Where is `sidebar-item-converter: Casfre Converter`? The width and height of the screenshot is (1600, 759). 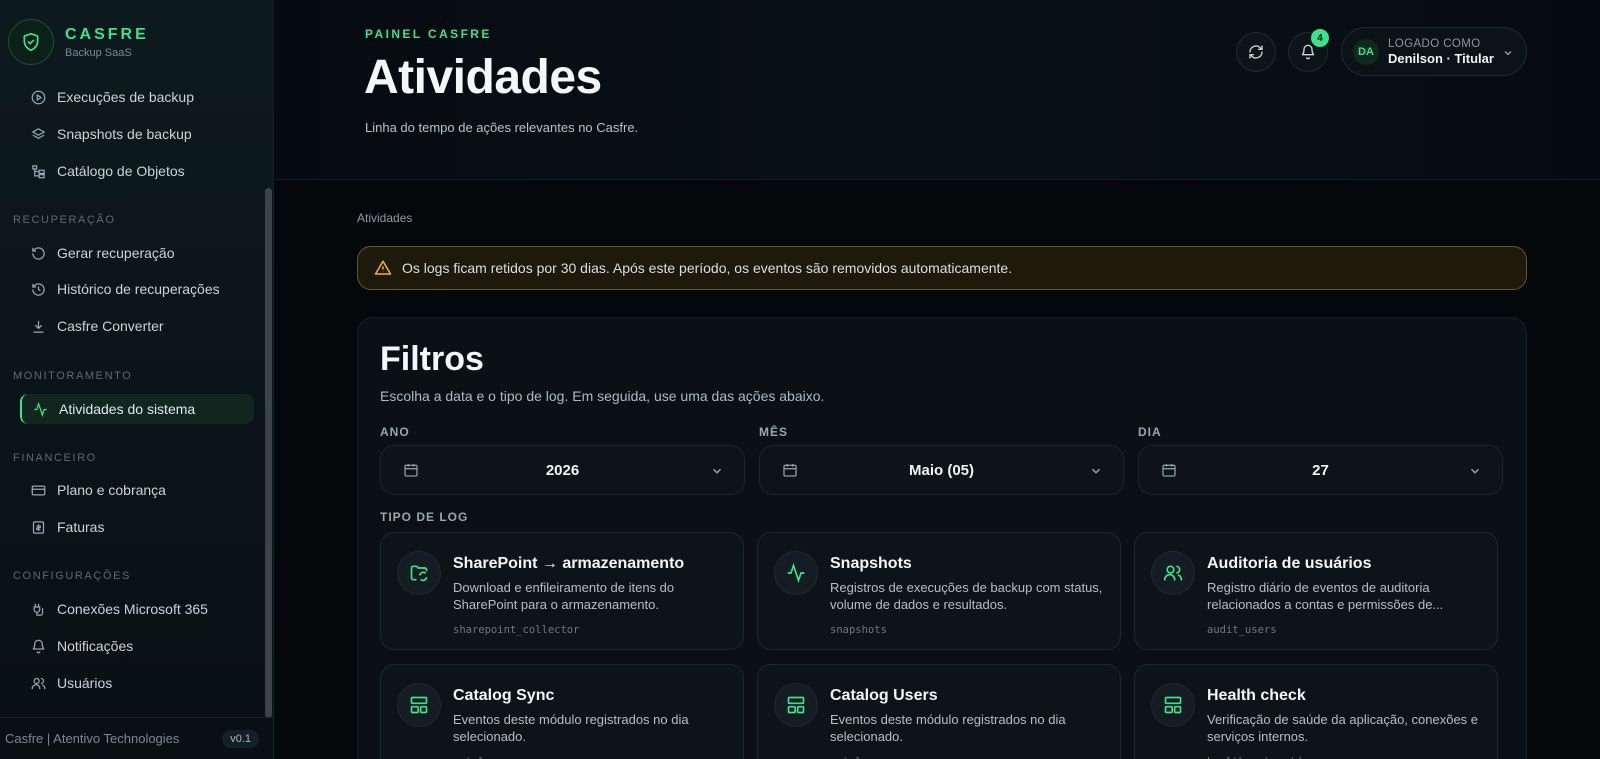 sidebar-item-converter: Casfre Converter is located at coordinates (137, 326).